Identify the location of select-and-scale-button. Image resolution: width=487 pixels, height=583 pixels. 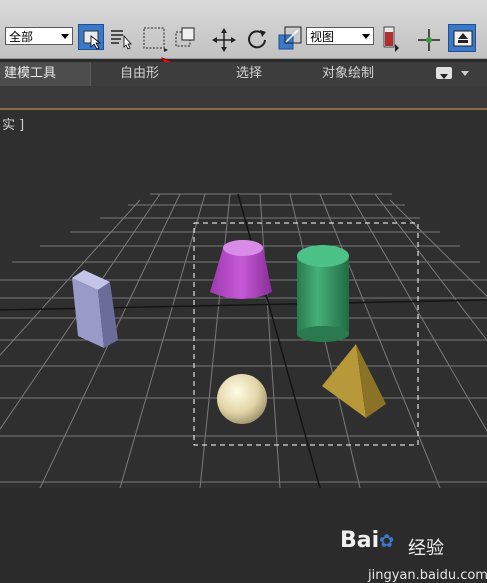
(290, 38).